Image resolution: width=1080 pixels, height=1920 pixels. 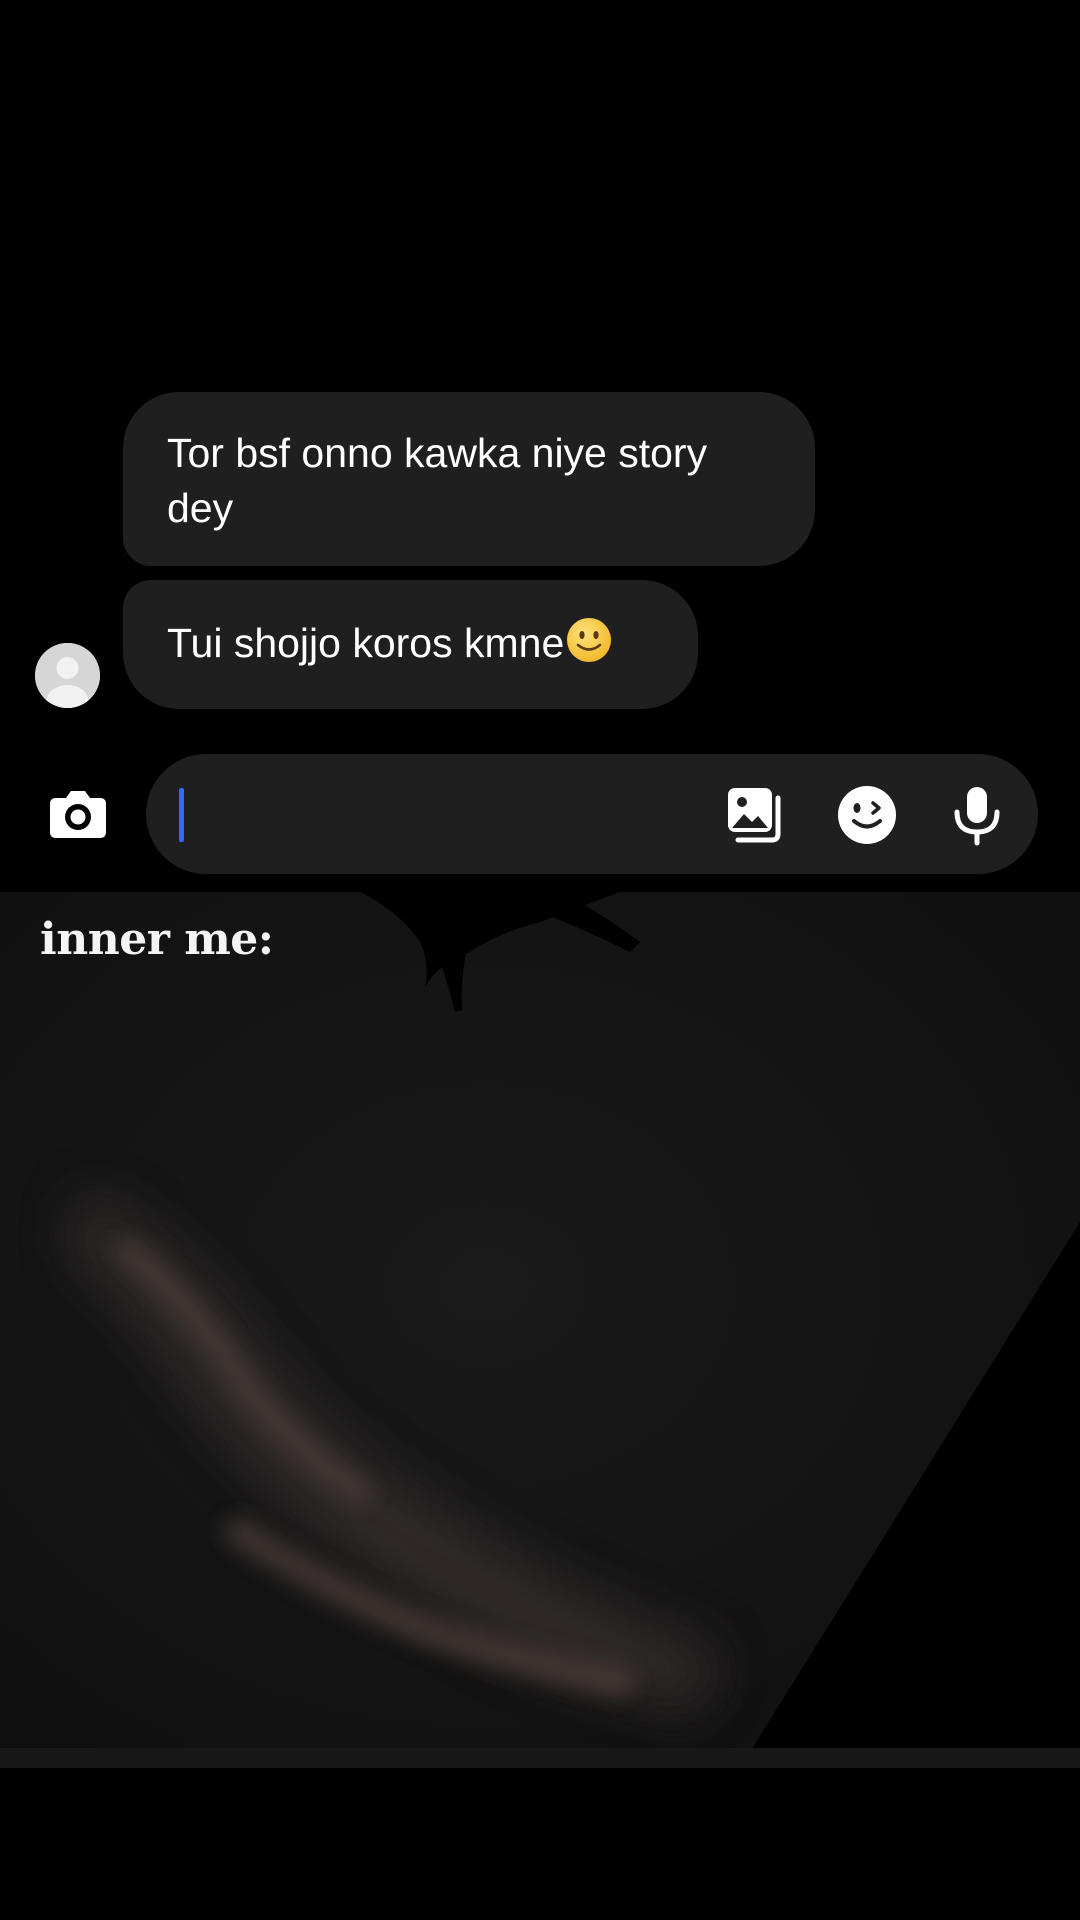 I want to click on message-text: Tui shojjo koros kmne, so click(x=366, y=643).